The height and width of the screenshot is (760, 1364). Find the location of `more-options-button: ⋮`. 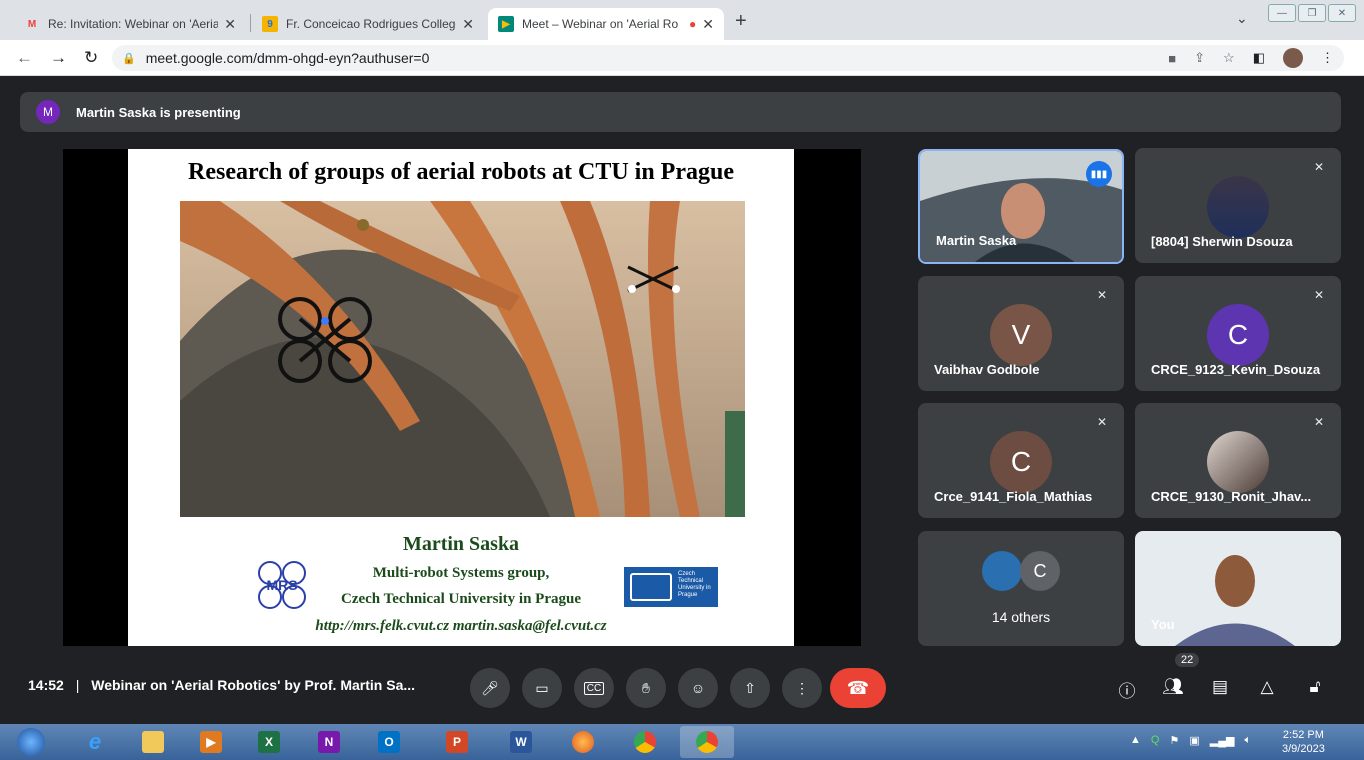

more-options-button: ⋮ is located at coordinates (802, 688).